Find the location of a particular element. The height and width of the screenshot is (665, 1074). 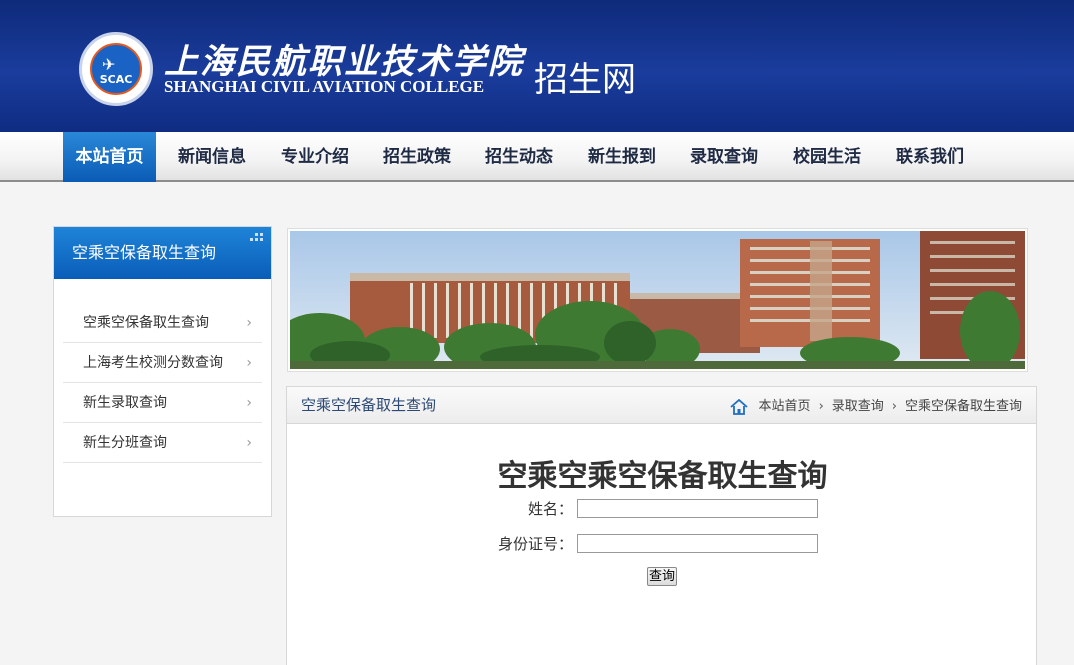

dots-icon is located at coordinates (258, 239).